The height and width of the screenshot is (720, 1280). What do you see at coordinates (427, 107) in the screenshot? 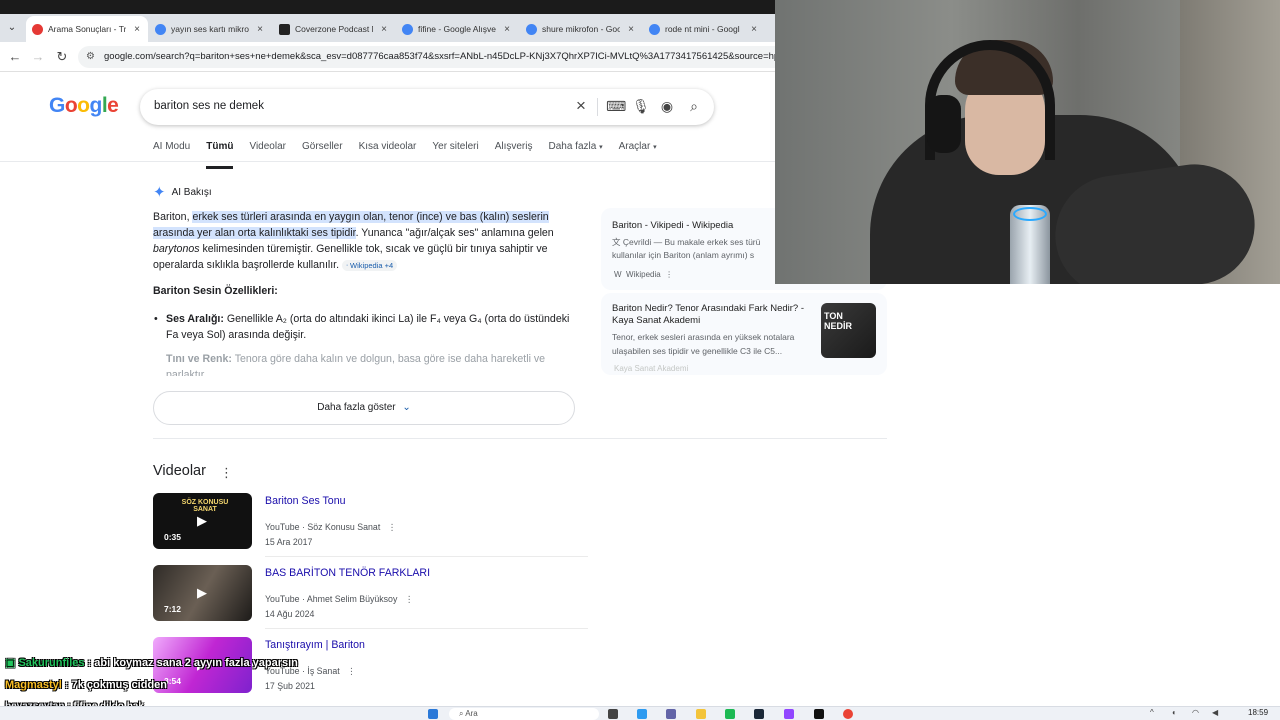
I see `search-box: bariton ses ne demek × ⌨ 🎙 ◉ ⌕` at bounding box center [427, 107].